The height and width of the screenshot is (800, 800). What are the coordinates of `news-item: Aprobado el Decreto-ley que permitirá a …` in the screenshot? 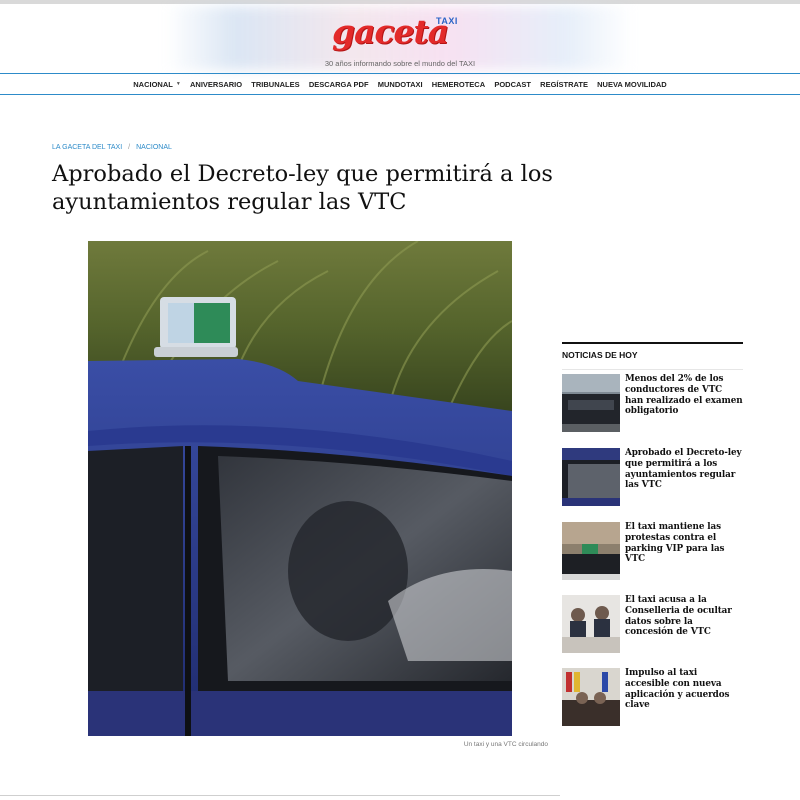 It's located at (652, 478).